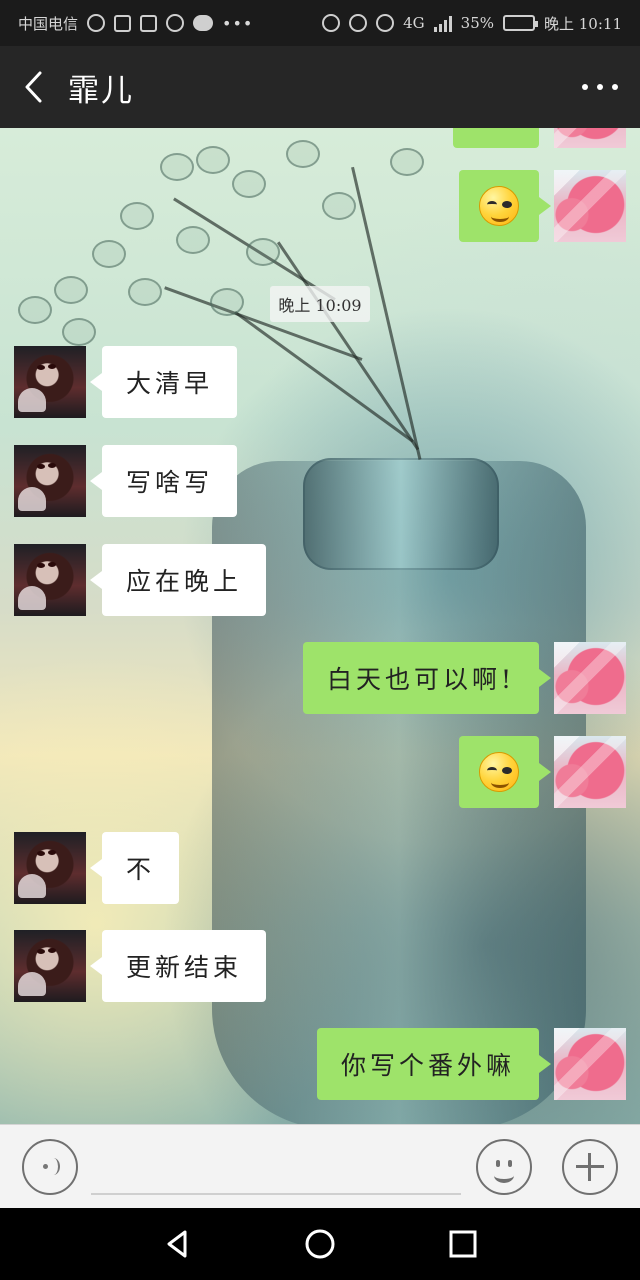 This screenshot has height=1280, width=640. Describe the element at coordinates (203, 23) in the screenshot. I see `message-icon` at that location.